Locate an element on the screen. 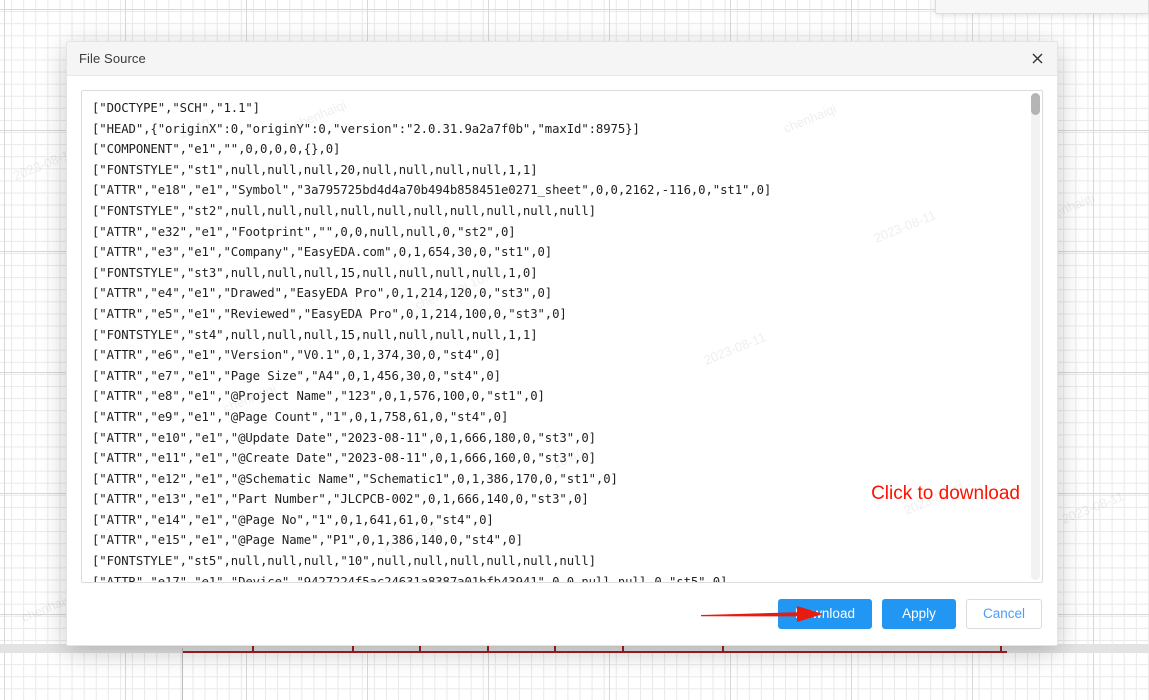  vertical-scrollbar is located at coordinates (1035, 336).